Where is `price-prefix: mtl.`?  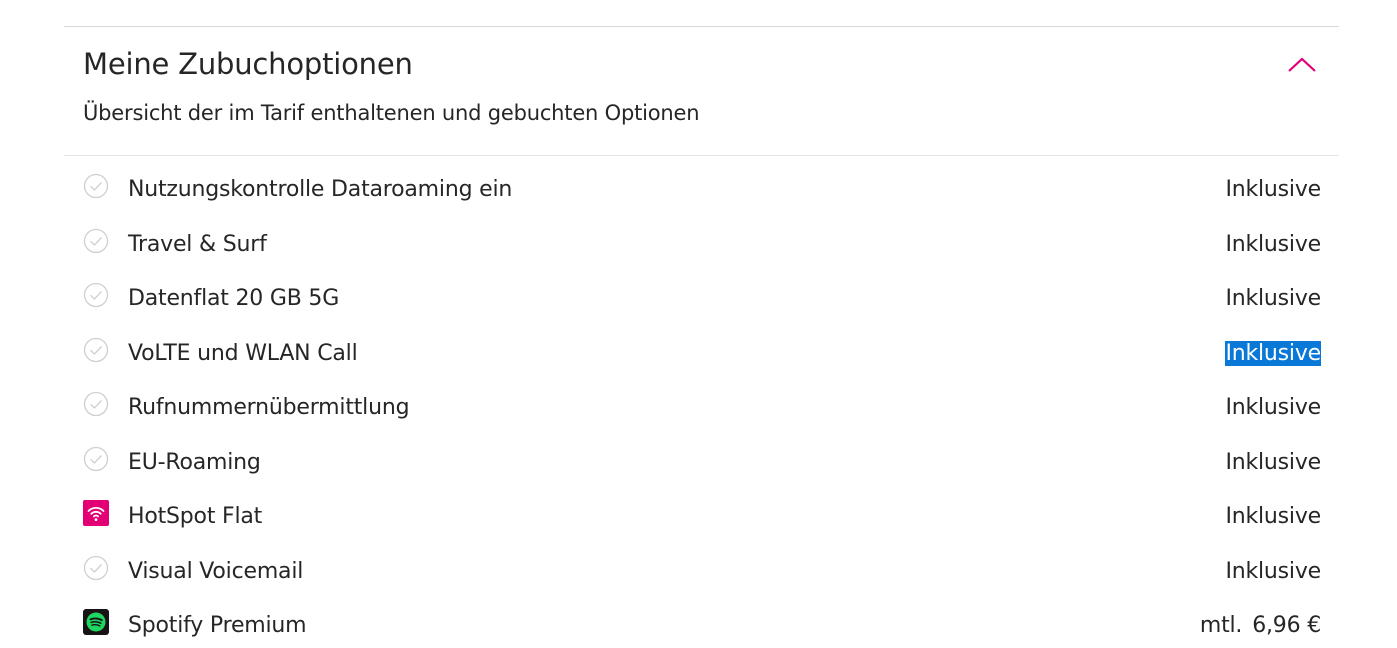 price-prefix: mtl. is located at coordinates (1221, 625).